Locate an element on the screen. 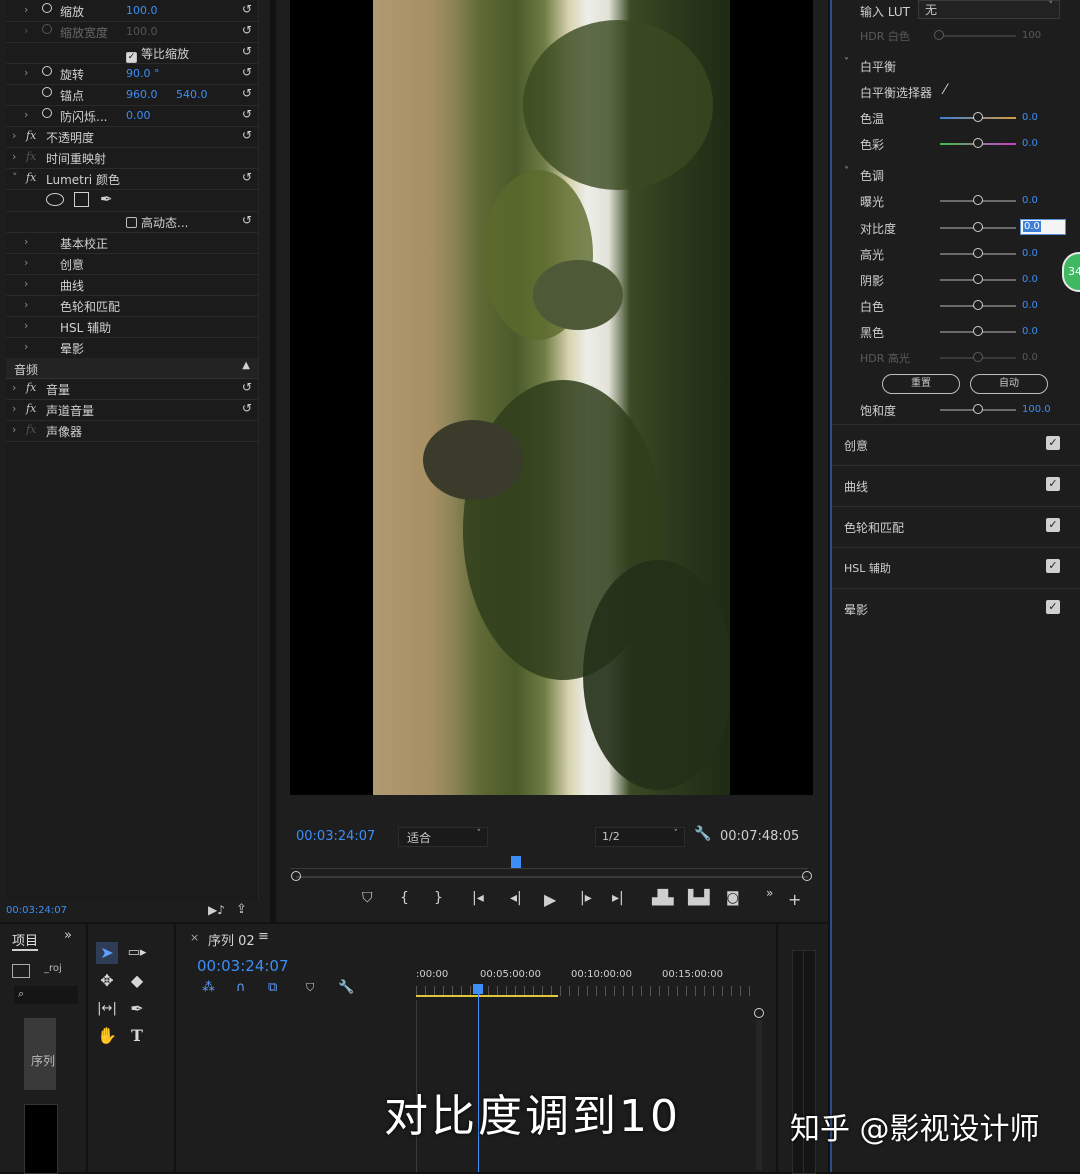 This screenshot has width=1080, height=1174. uniform-scale-checkbox: ✓ 等比缩放 is located at coordinates (157, 54).